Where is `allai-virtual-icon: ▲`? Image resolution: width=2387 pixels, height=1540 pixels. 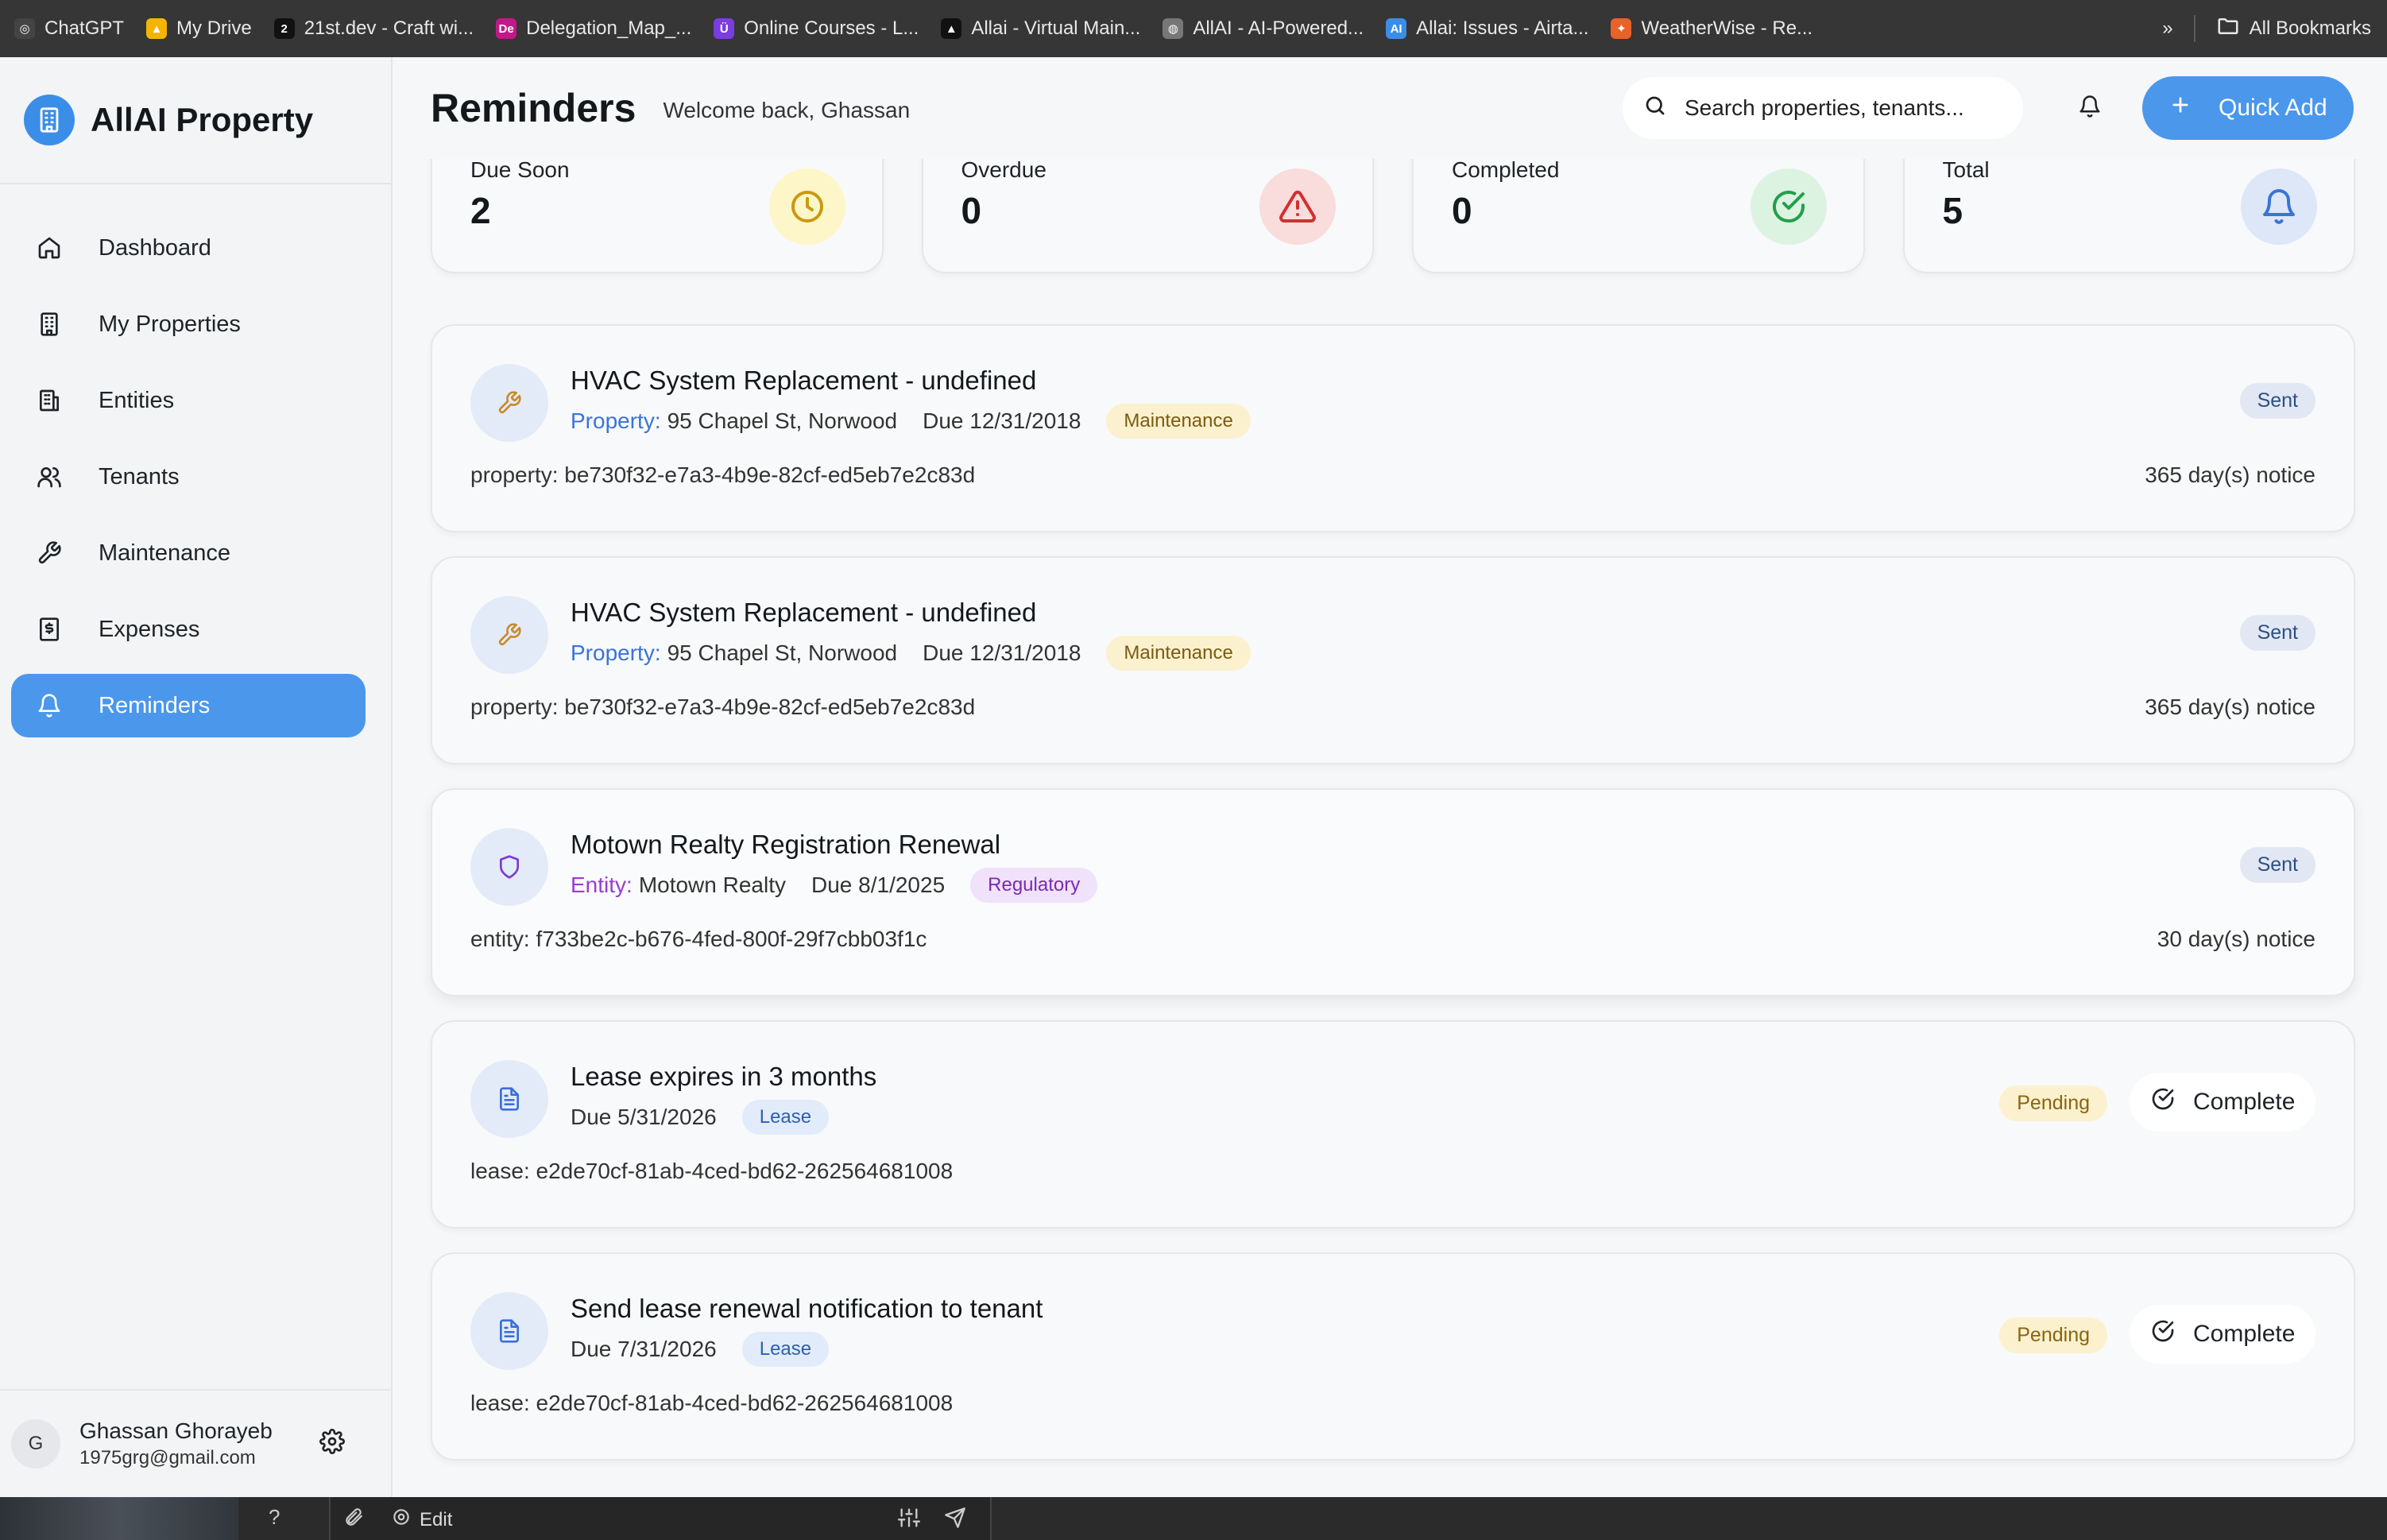
allai-virtual-icon: ▲ is located at coordinates (951, 28).